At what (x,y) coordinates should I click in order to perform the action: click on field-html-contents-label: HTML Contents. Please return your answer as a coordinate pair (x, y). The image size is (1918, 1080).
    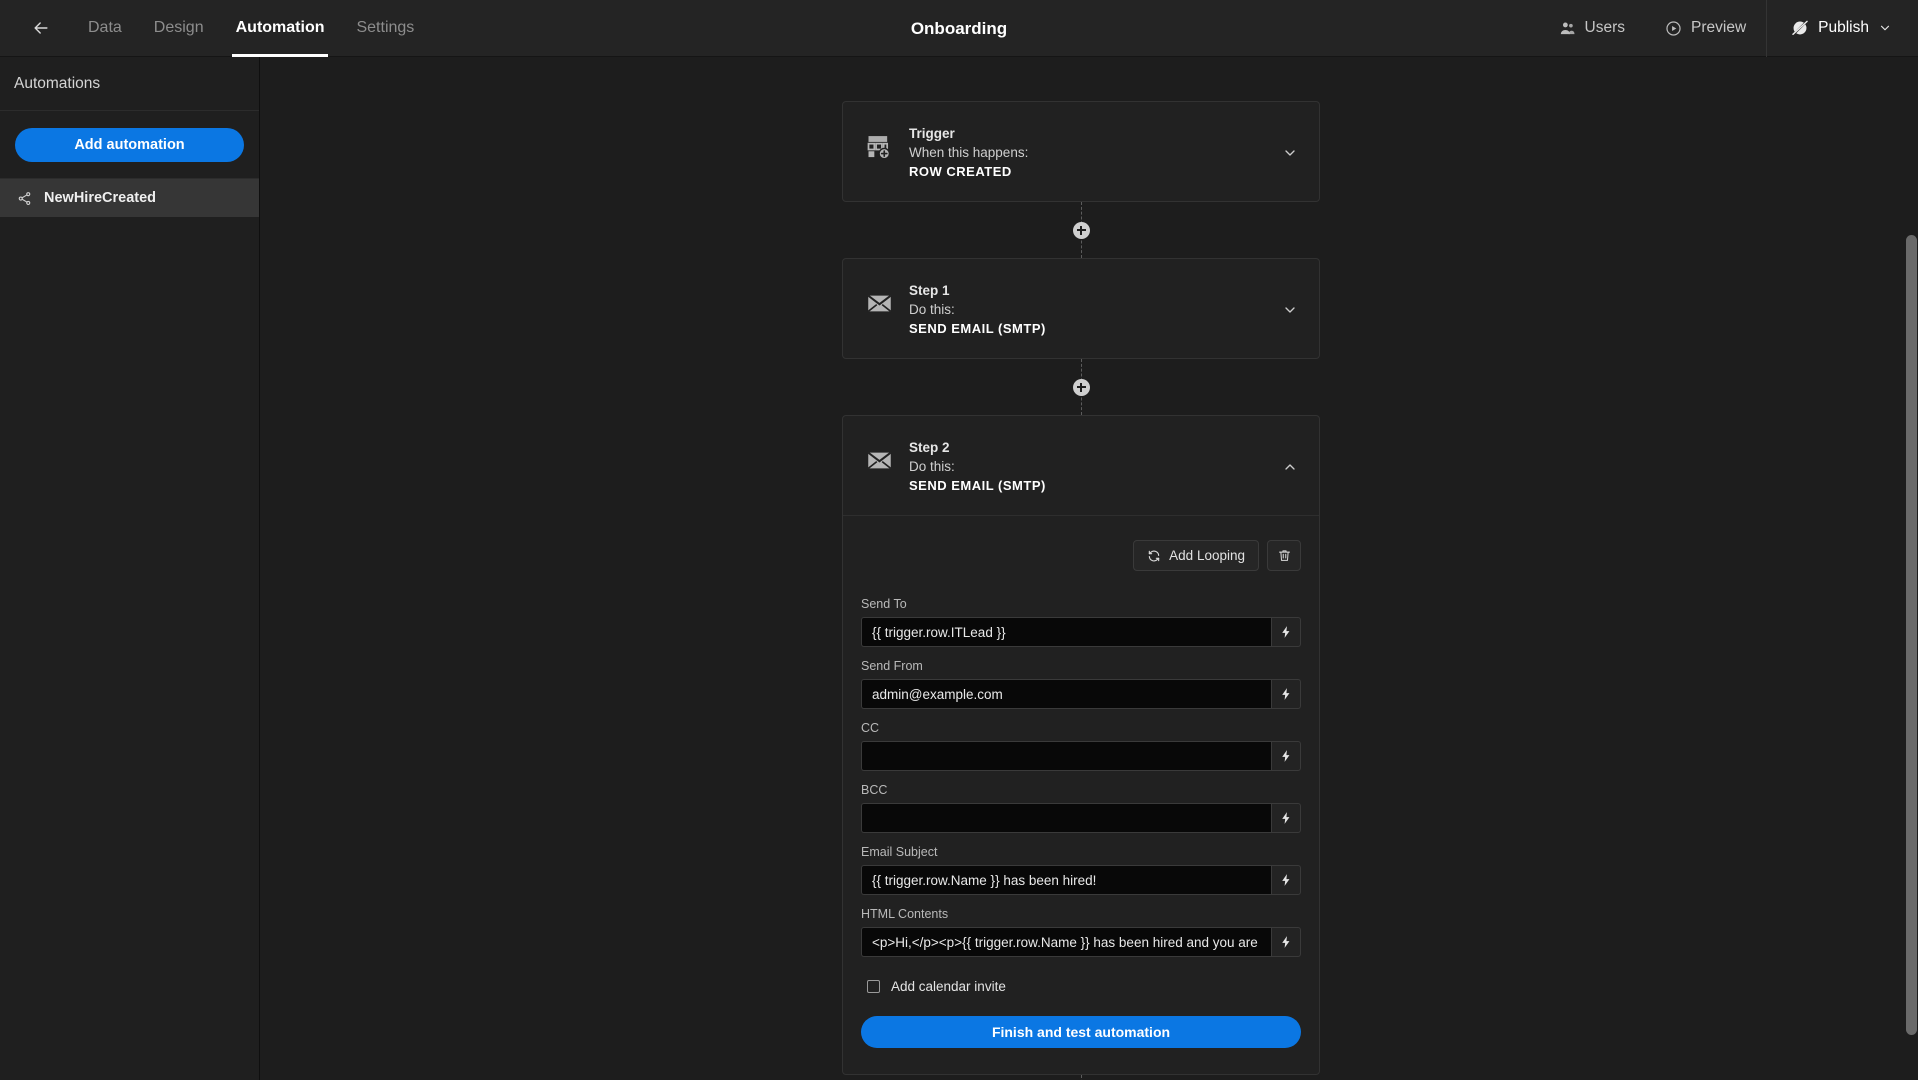
    Looking at the image, I should click on (905, 914).